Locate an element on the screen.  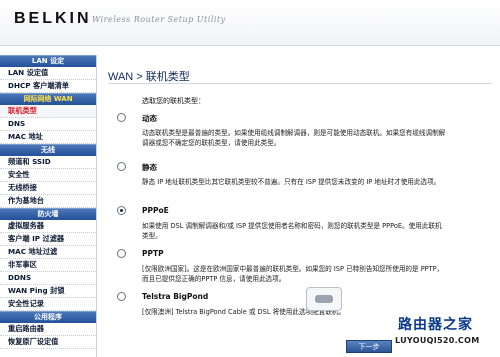
sidebar-item: 客户端 IP 过滤器 is located at coordinates (48, 239).